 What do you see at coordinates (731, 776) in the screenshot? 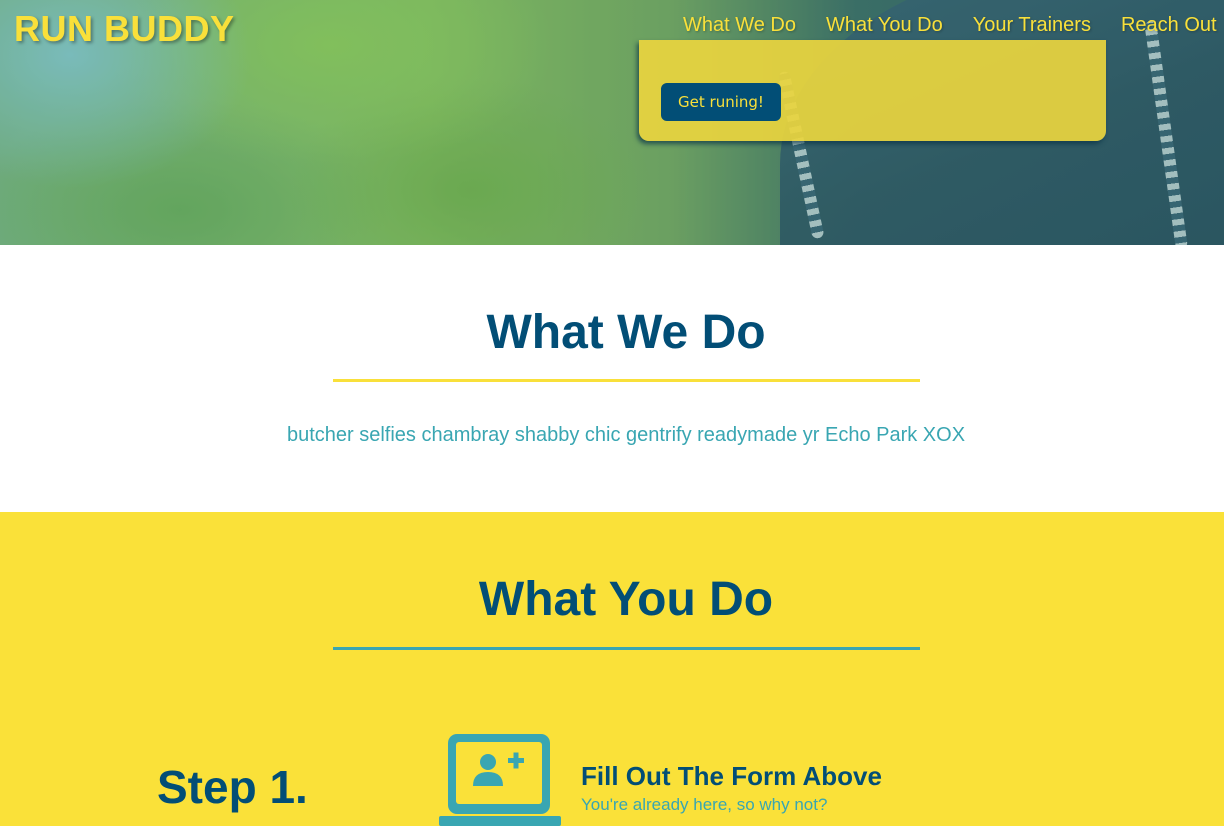
I see `step-heading: Fill Out The Form Above` at bounding box center [731, 776].